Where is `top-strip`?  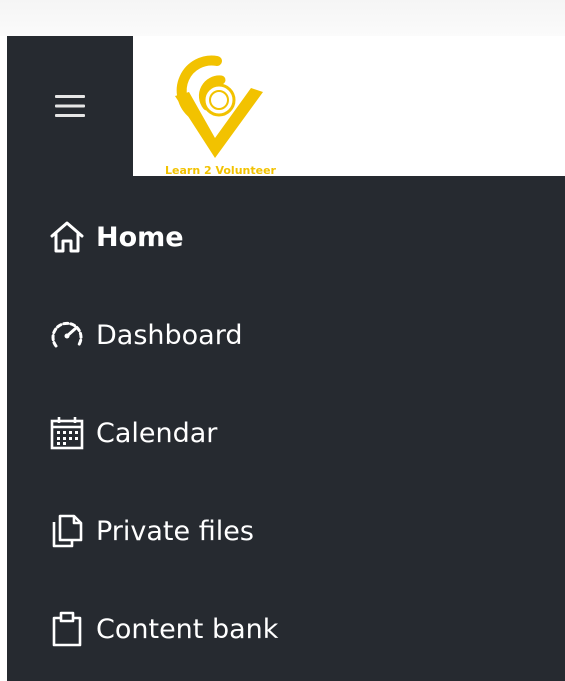
top-strip is located at coordinates (282, 18).